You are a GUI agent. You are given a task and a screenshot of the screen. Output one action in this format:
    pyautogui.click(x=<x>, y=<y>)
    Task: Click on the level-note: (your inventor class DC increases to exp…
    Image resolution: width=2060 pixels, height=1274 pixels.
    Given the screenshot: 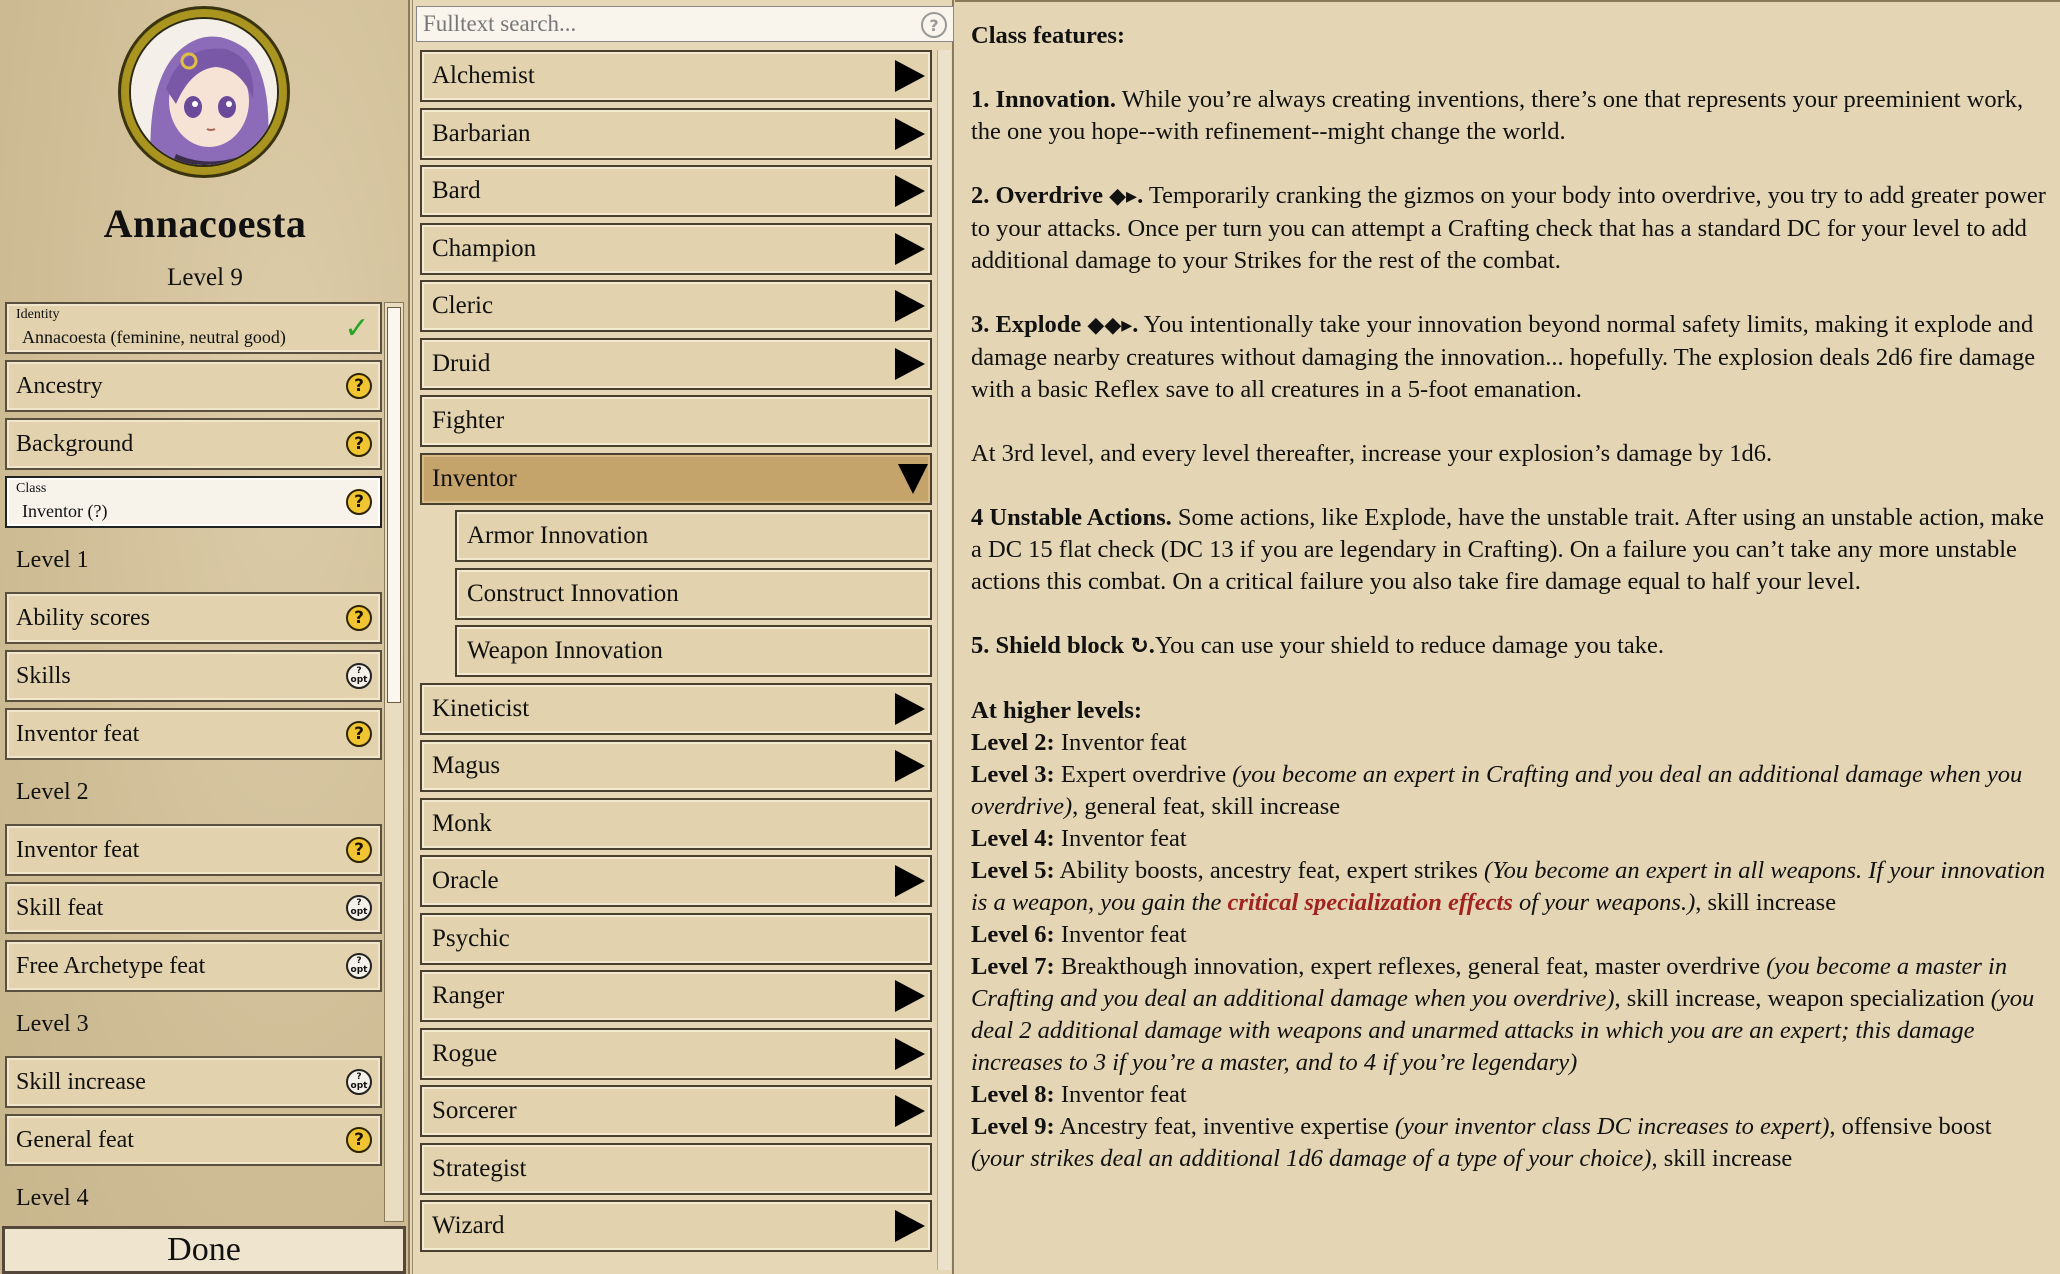 What is the action you would take?
    pyautogui.click(x=1612, y=1126)
    